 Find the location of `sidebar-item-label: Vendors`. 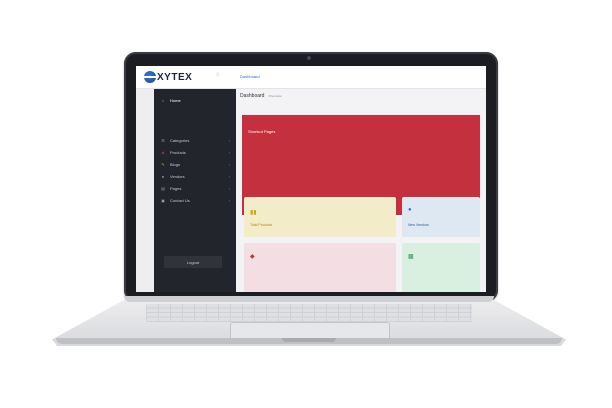

sidebar-item-label: Vendors is located at coordinates (177, 176).